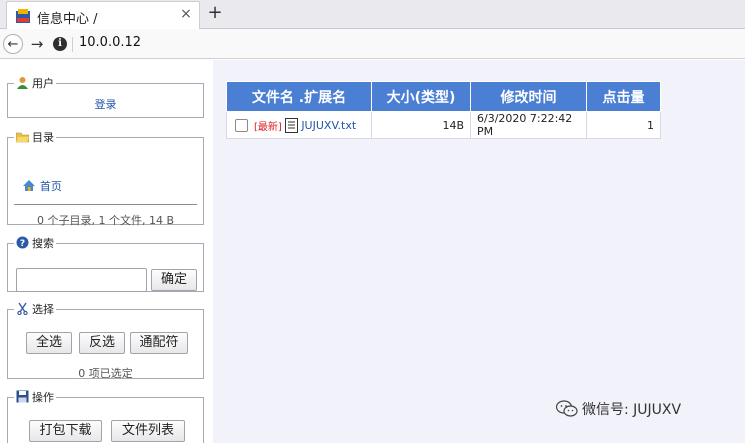 The width and height of the screenshot is (745, 443). Describe the element at coordinates (328, 125) in the screenshot. I see `file-link: JUJUXV.txt` at that location.